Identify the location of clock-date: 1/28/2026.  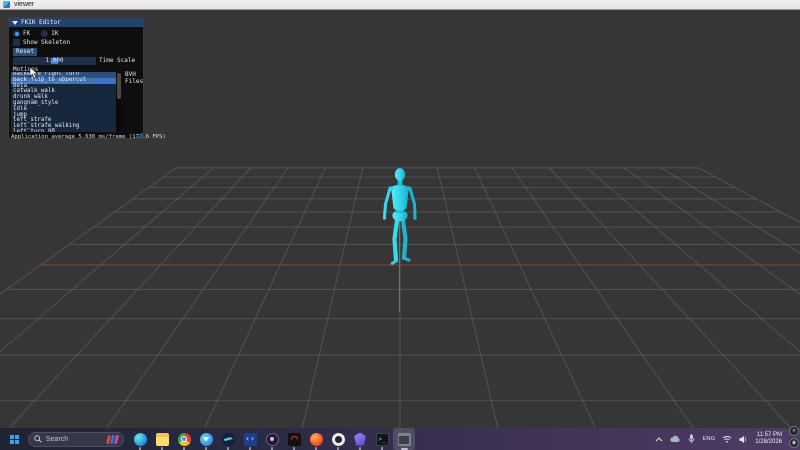
(768, 442).